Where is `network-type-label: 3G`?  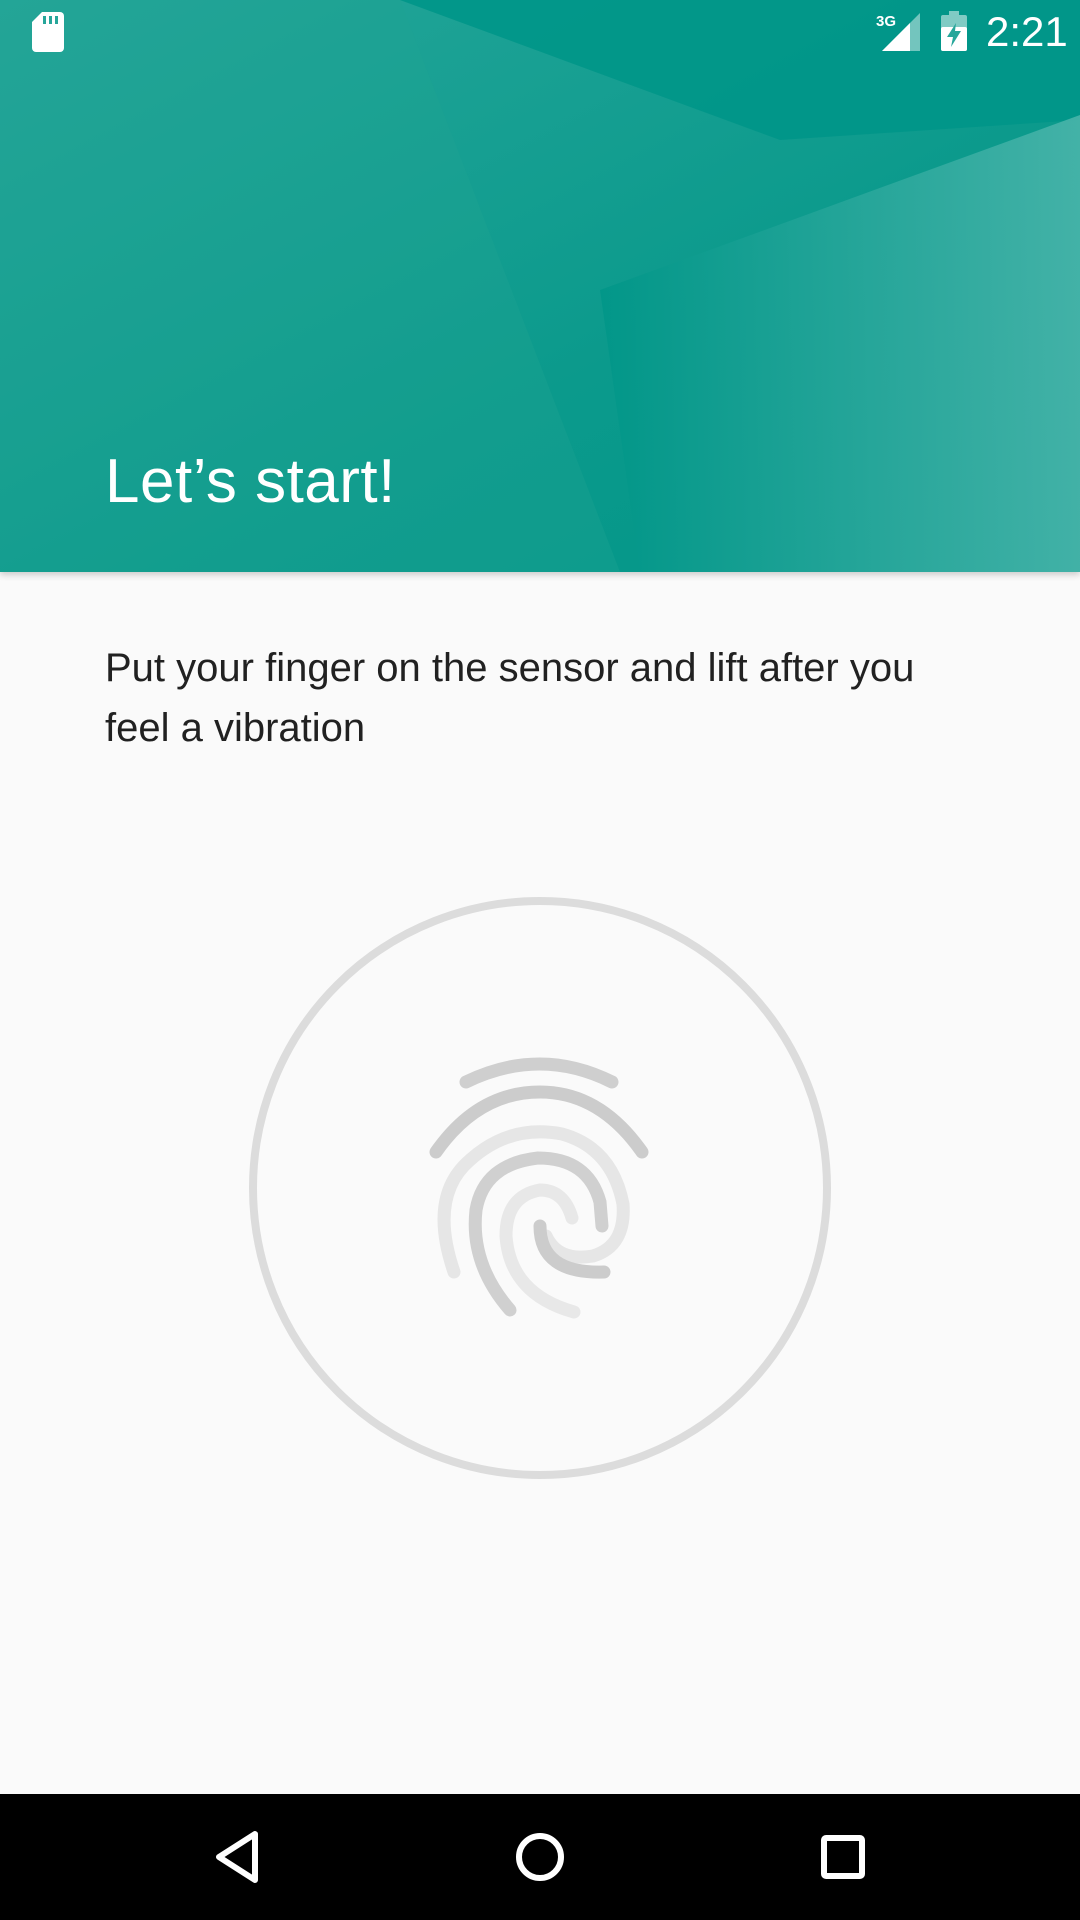 network-type-label: 3G is located at coordinates (886, 21).